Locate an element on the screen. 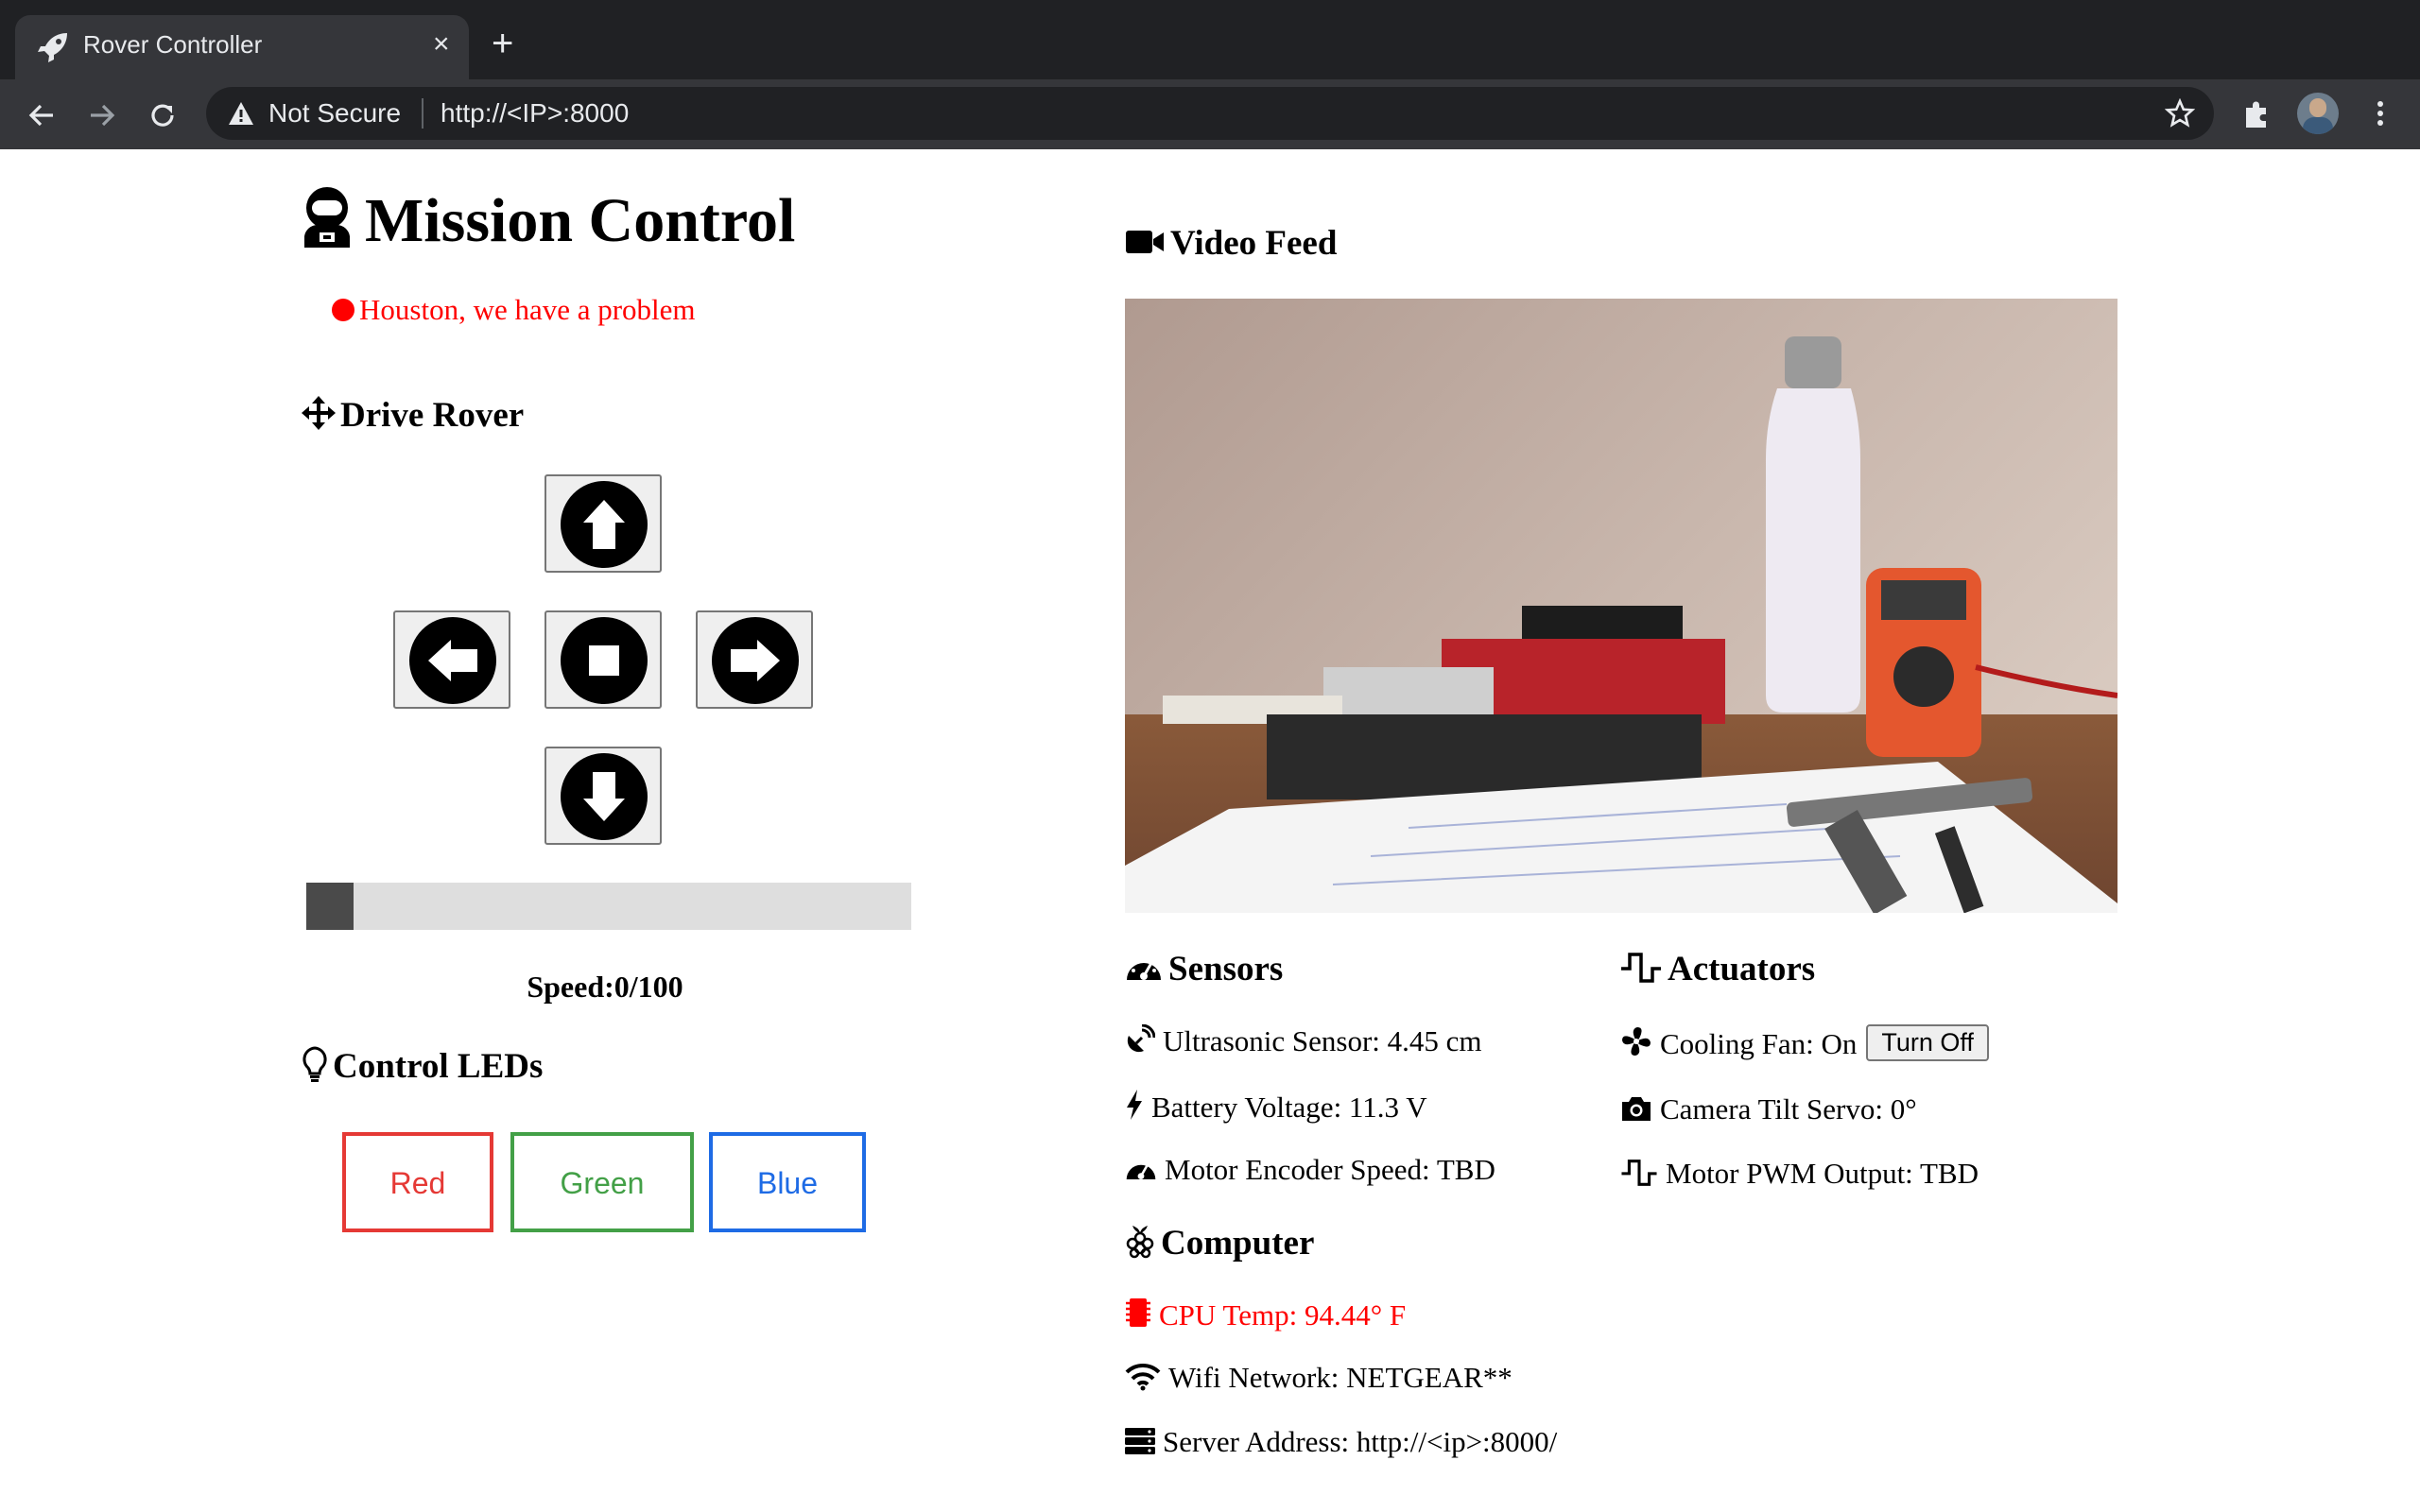  bolt-icon is located at coordinates (1134, 1105).